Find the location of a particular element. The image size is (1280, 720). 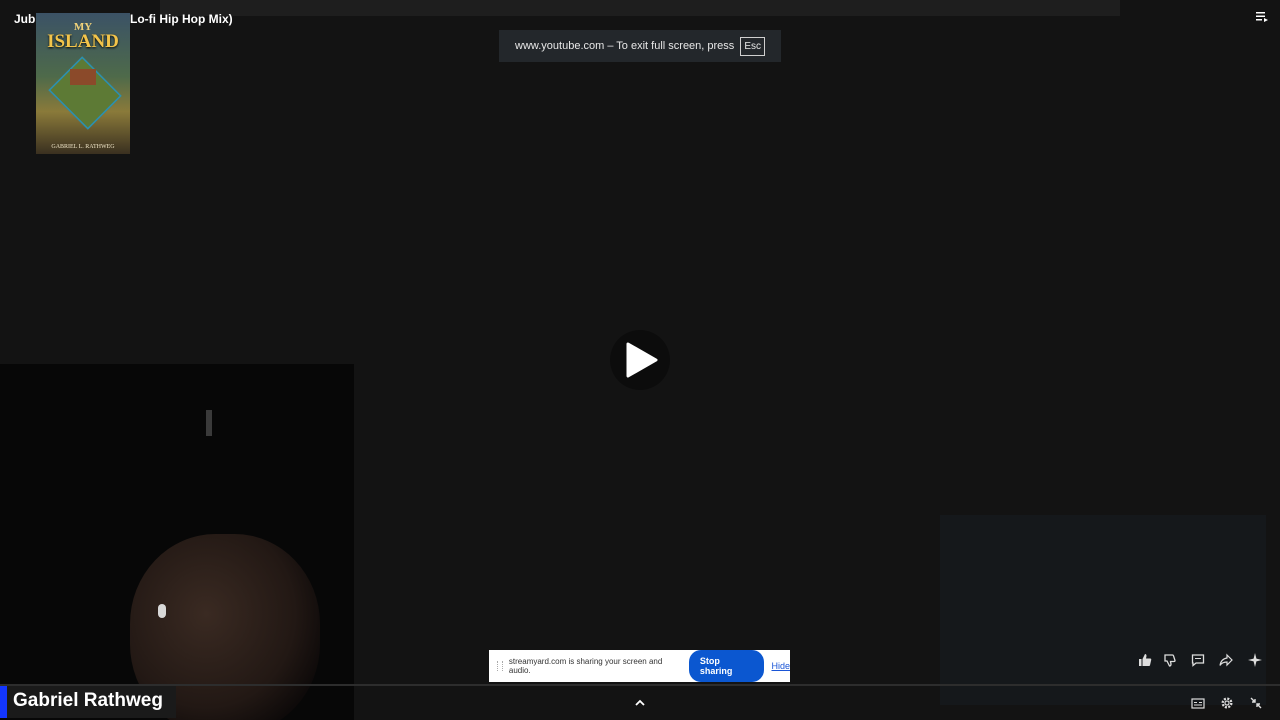

video-title: Jubi Lo-fi Hip Hop Mix) is located at coordinates (123, 19).